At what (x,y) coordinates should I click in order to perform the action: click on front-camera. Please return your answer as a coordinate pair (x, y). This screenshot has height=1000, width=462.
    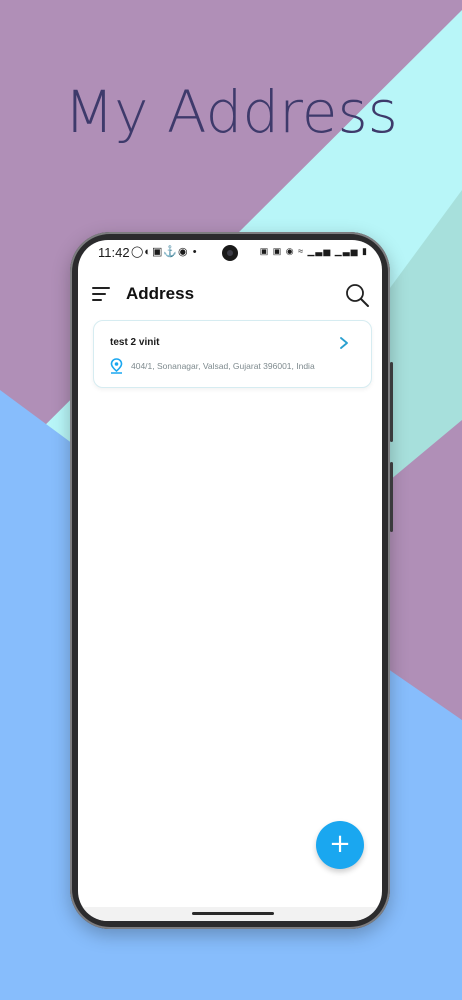
    Looking at the image, I should click on (230, 253).